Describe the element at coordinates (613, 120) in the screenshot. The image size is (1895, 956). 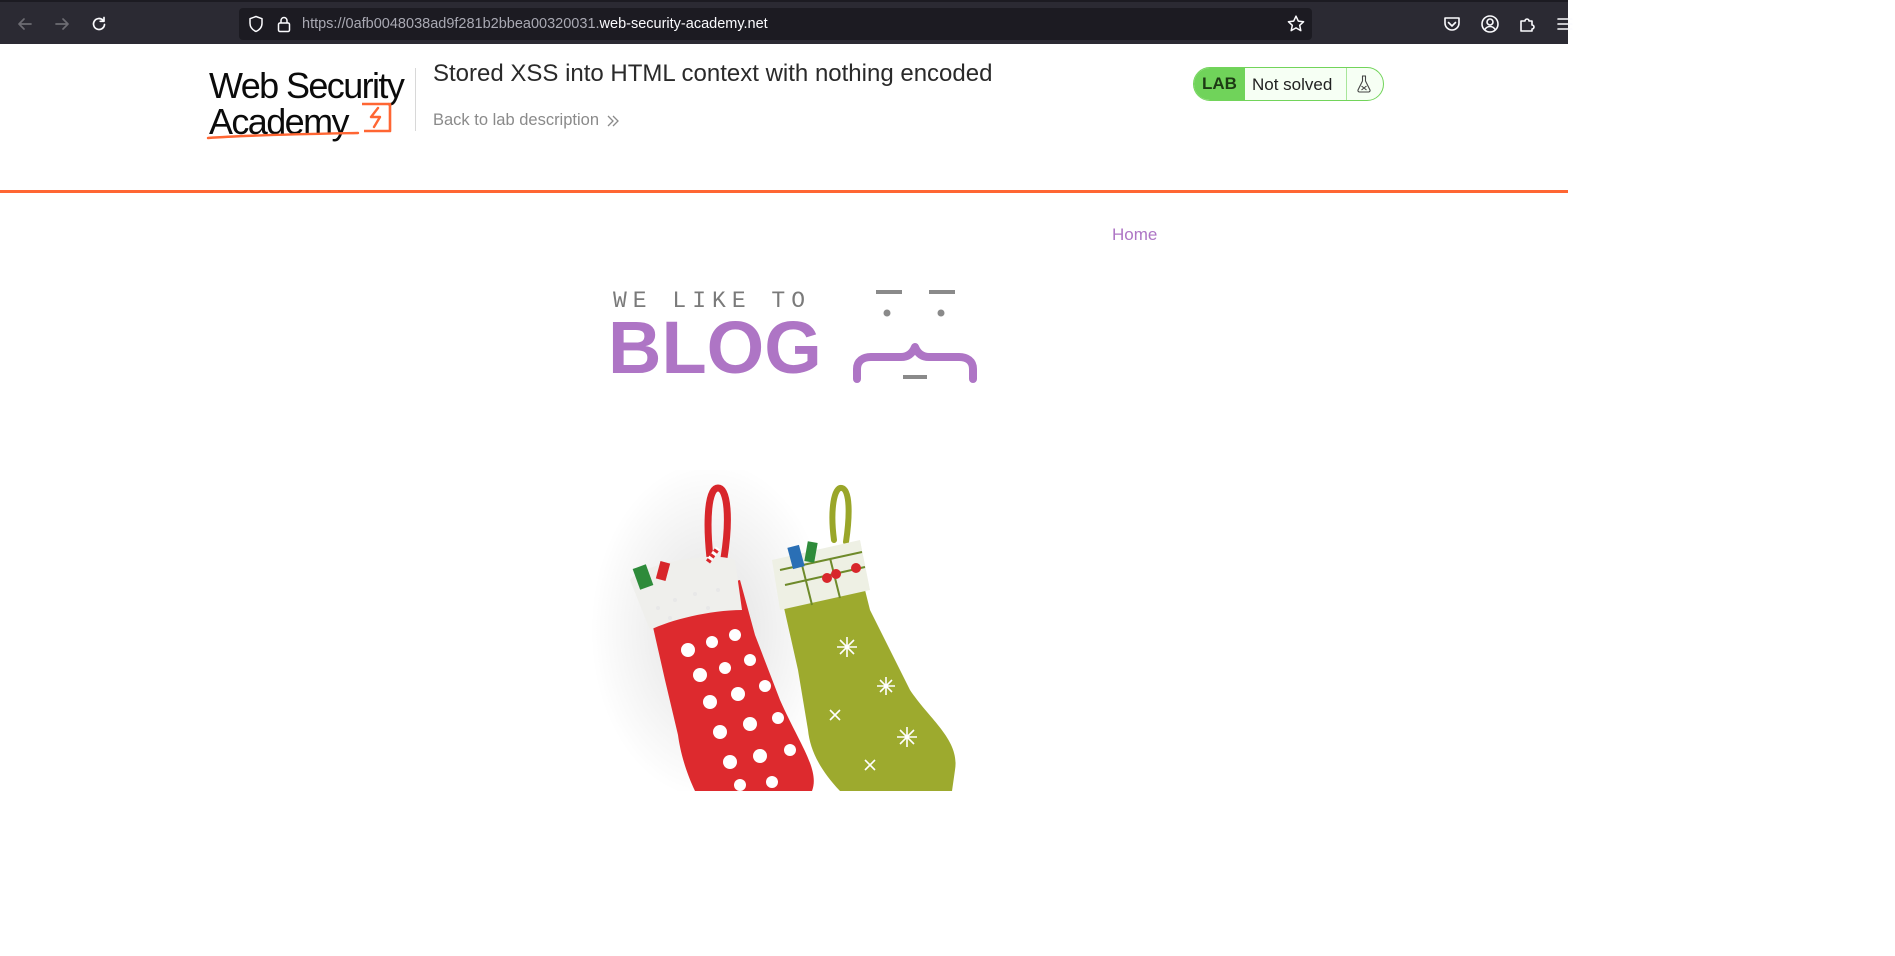
I see `double-chevron-right-icon` at that location.